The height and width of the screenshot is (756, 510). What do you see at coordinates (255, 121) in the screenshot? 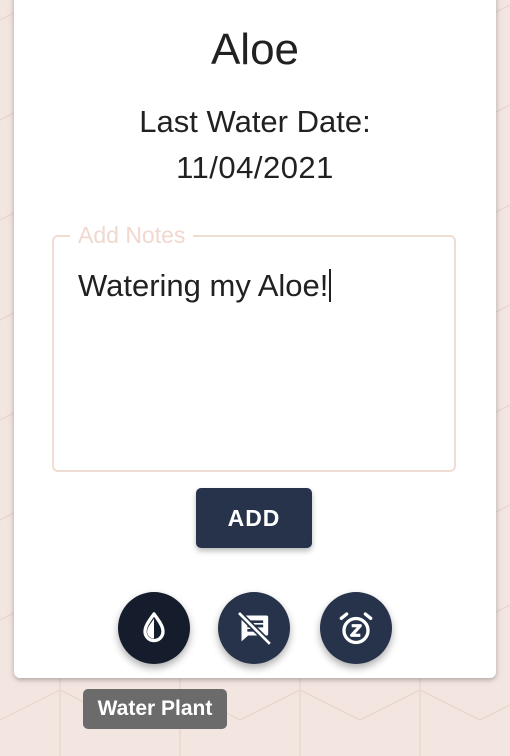
I see `last-water-label: Last Water Date:` at bounding box center [255, 121].